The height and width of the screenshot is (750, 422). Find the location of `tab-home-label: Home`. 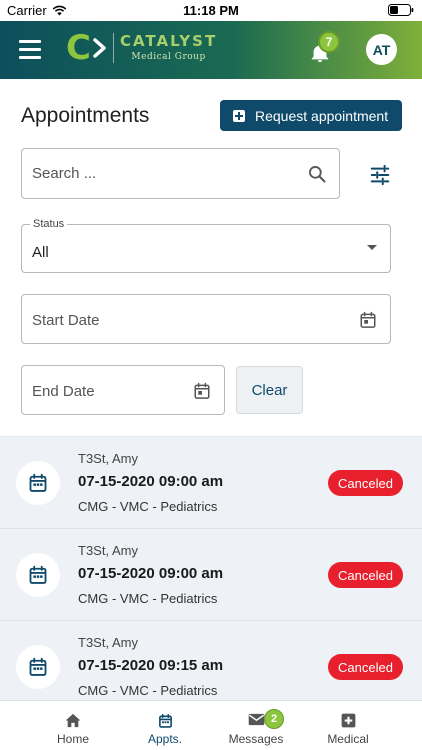

tab-home-label: Home is located at coordinates (72, 739).